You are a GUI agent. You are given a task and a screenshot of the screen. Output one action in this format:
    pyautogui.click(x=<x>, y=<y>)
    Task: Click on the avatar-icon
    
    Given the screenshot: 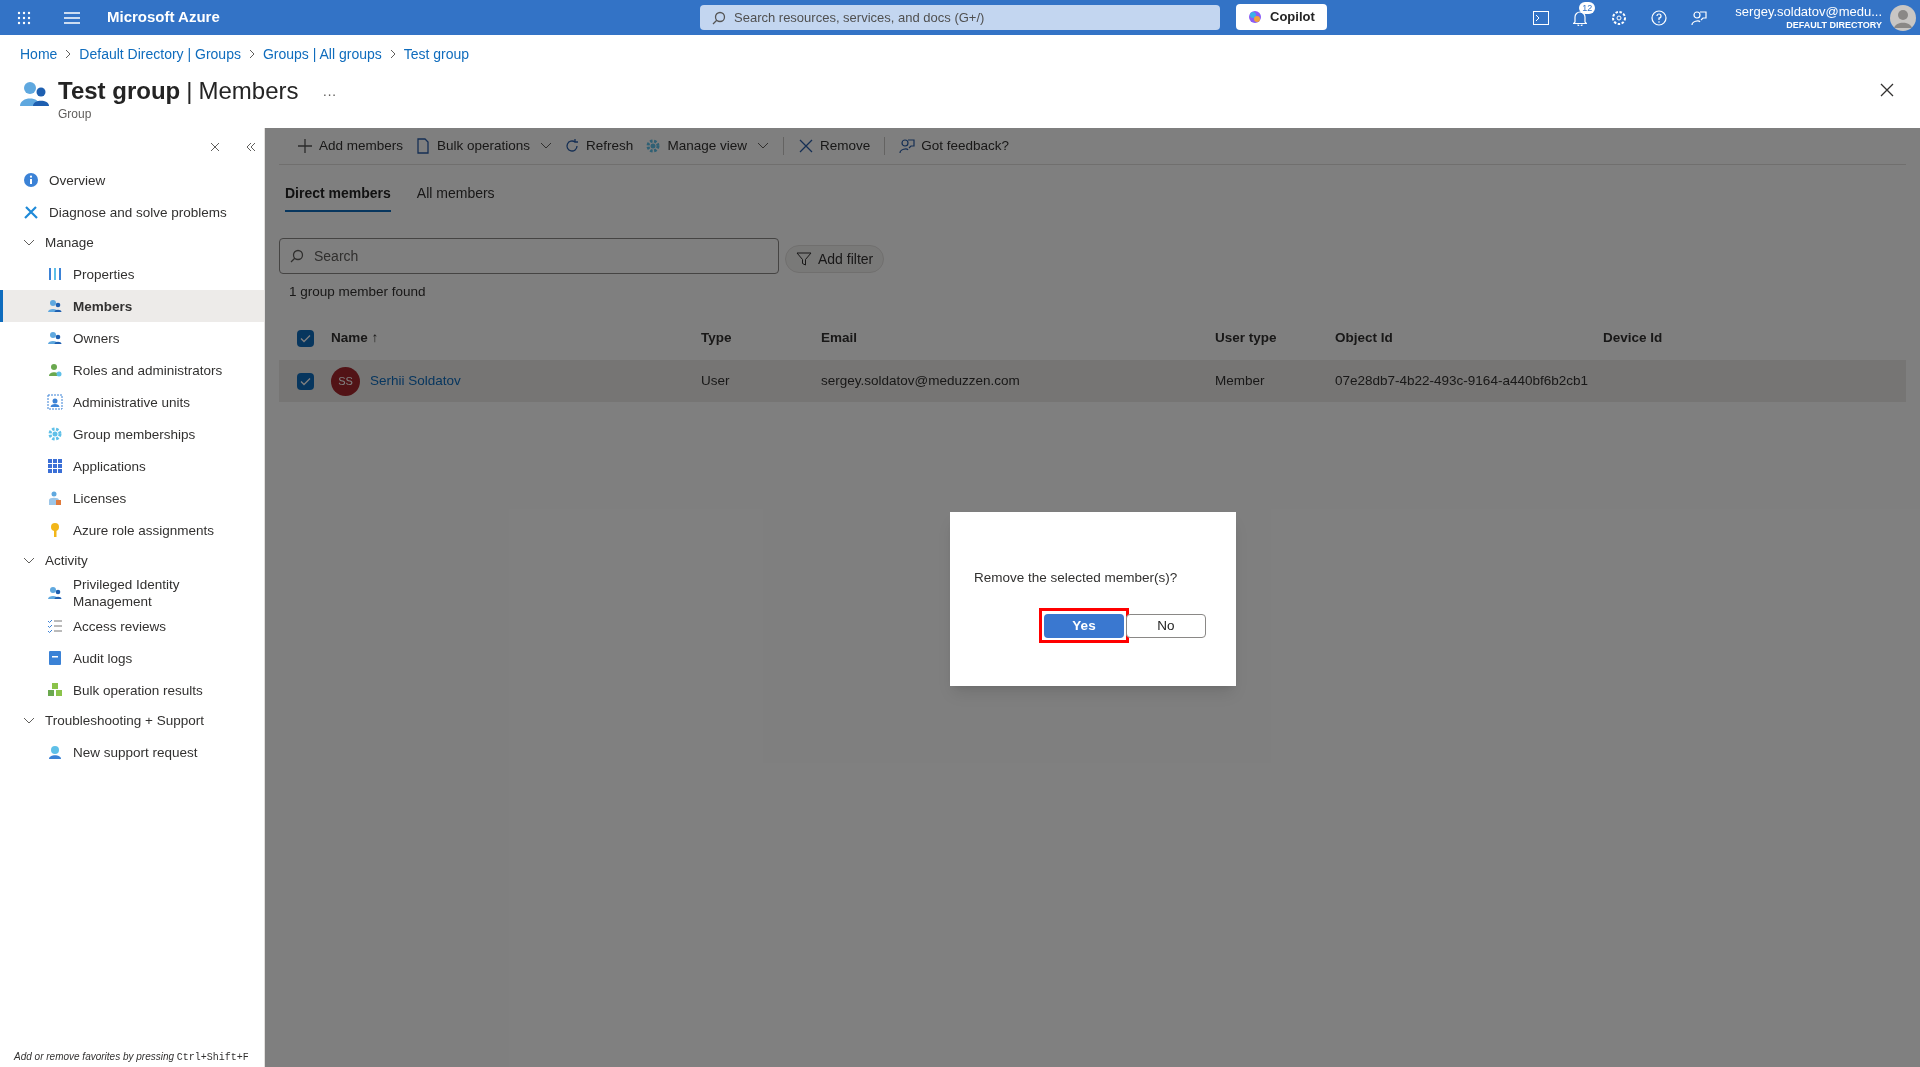 What is the action you would take?
    pyautogui.click(x=1903, y=17)
    